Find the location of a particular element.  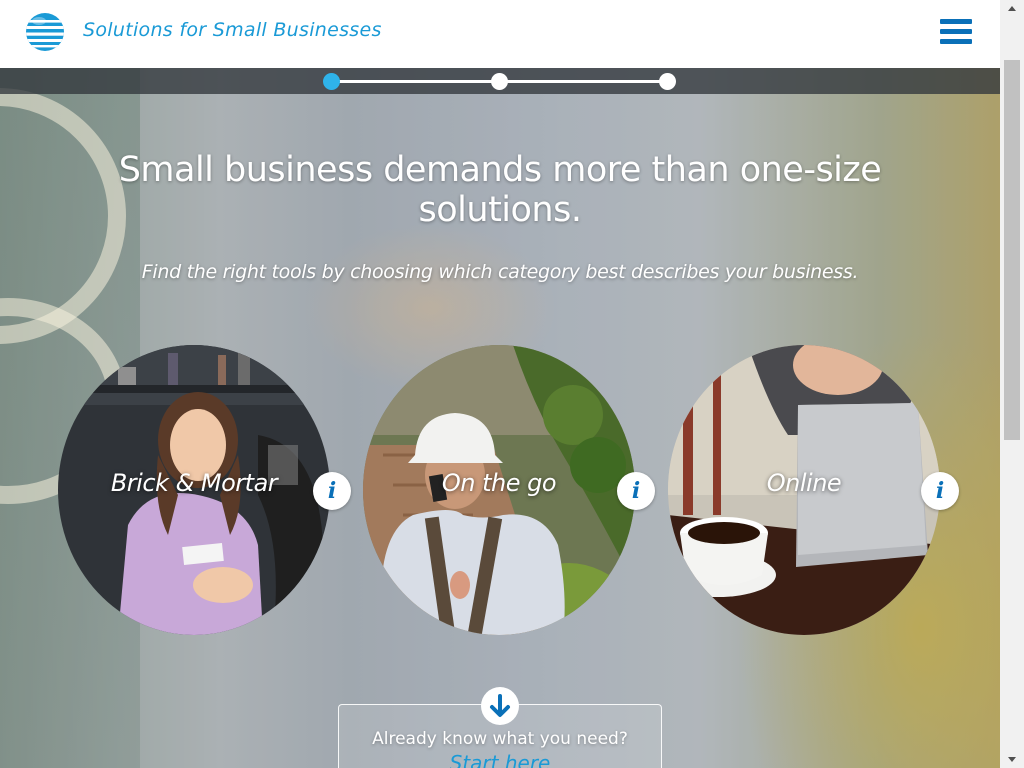

att-globe-icon is located at coordinates (45, 32).